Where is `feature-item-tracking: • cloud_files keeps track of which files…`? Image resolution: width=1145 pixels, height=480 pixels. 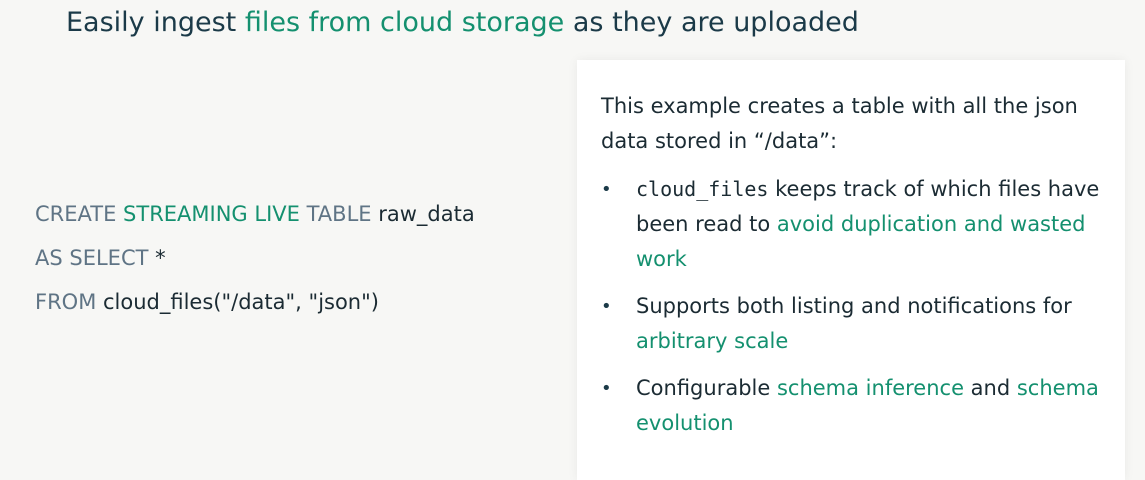 feature-item-tracking: • cloud_files keeps track of which files… is located at coordinates (846, 224).